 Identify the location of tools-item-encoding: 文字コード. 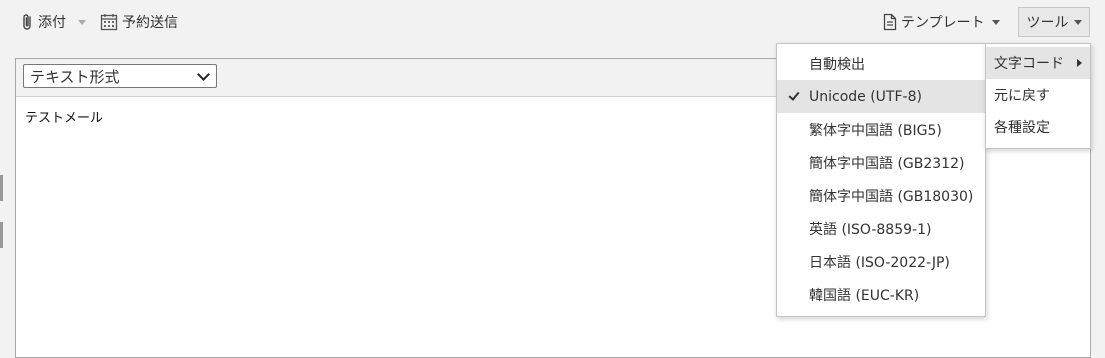
(1038, 63).